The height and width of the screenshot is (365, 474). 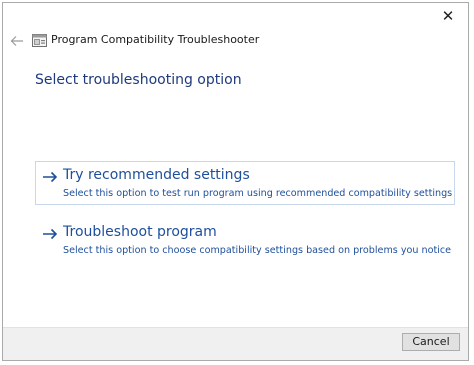 I want to click on back-arrow-icon, so click(x=17, y=41).